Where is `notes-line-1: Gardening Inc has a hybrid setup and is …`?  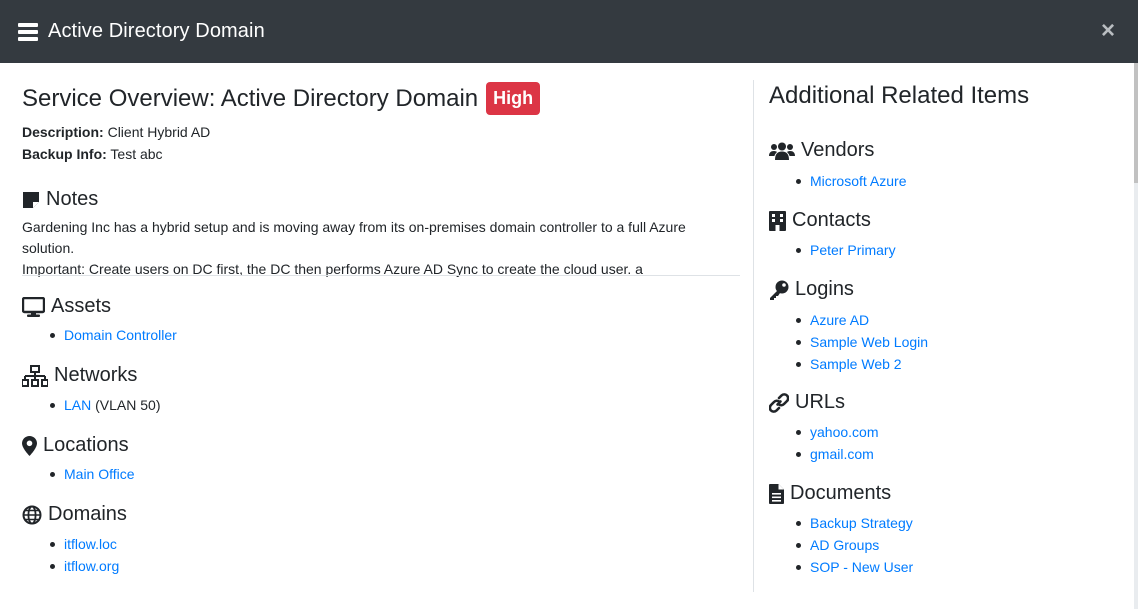 notes-line-1: Gardening Inc has a hybrid setup and is … is located at coordinates (354, 237).